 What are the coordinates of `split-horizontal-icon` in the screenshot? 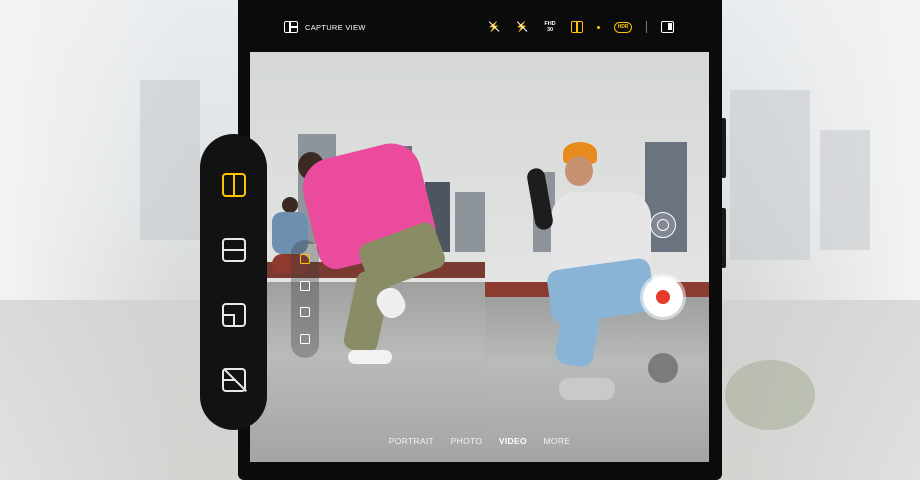 It's located at (233, 249).